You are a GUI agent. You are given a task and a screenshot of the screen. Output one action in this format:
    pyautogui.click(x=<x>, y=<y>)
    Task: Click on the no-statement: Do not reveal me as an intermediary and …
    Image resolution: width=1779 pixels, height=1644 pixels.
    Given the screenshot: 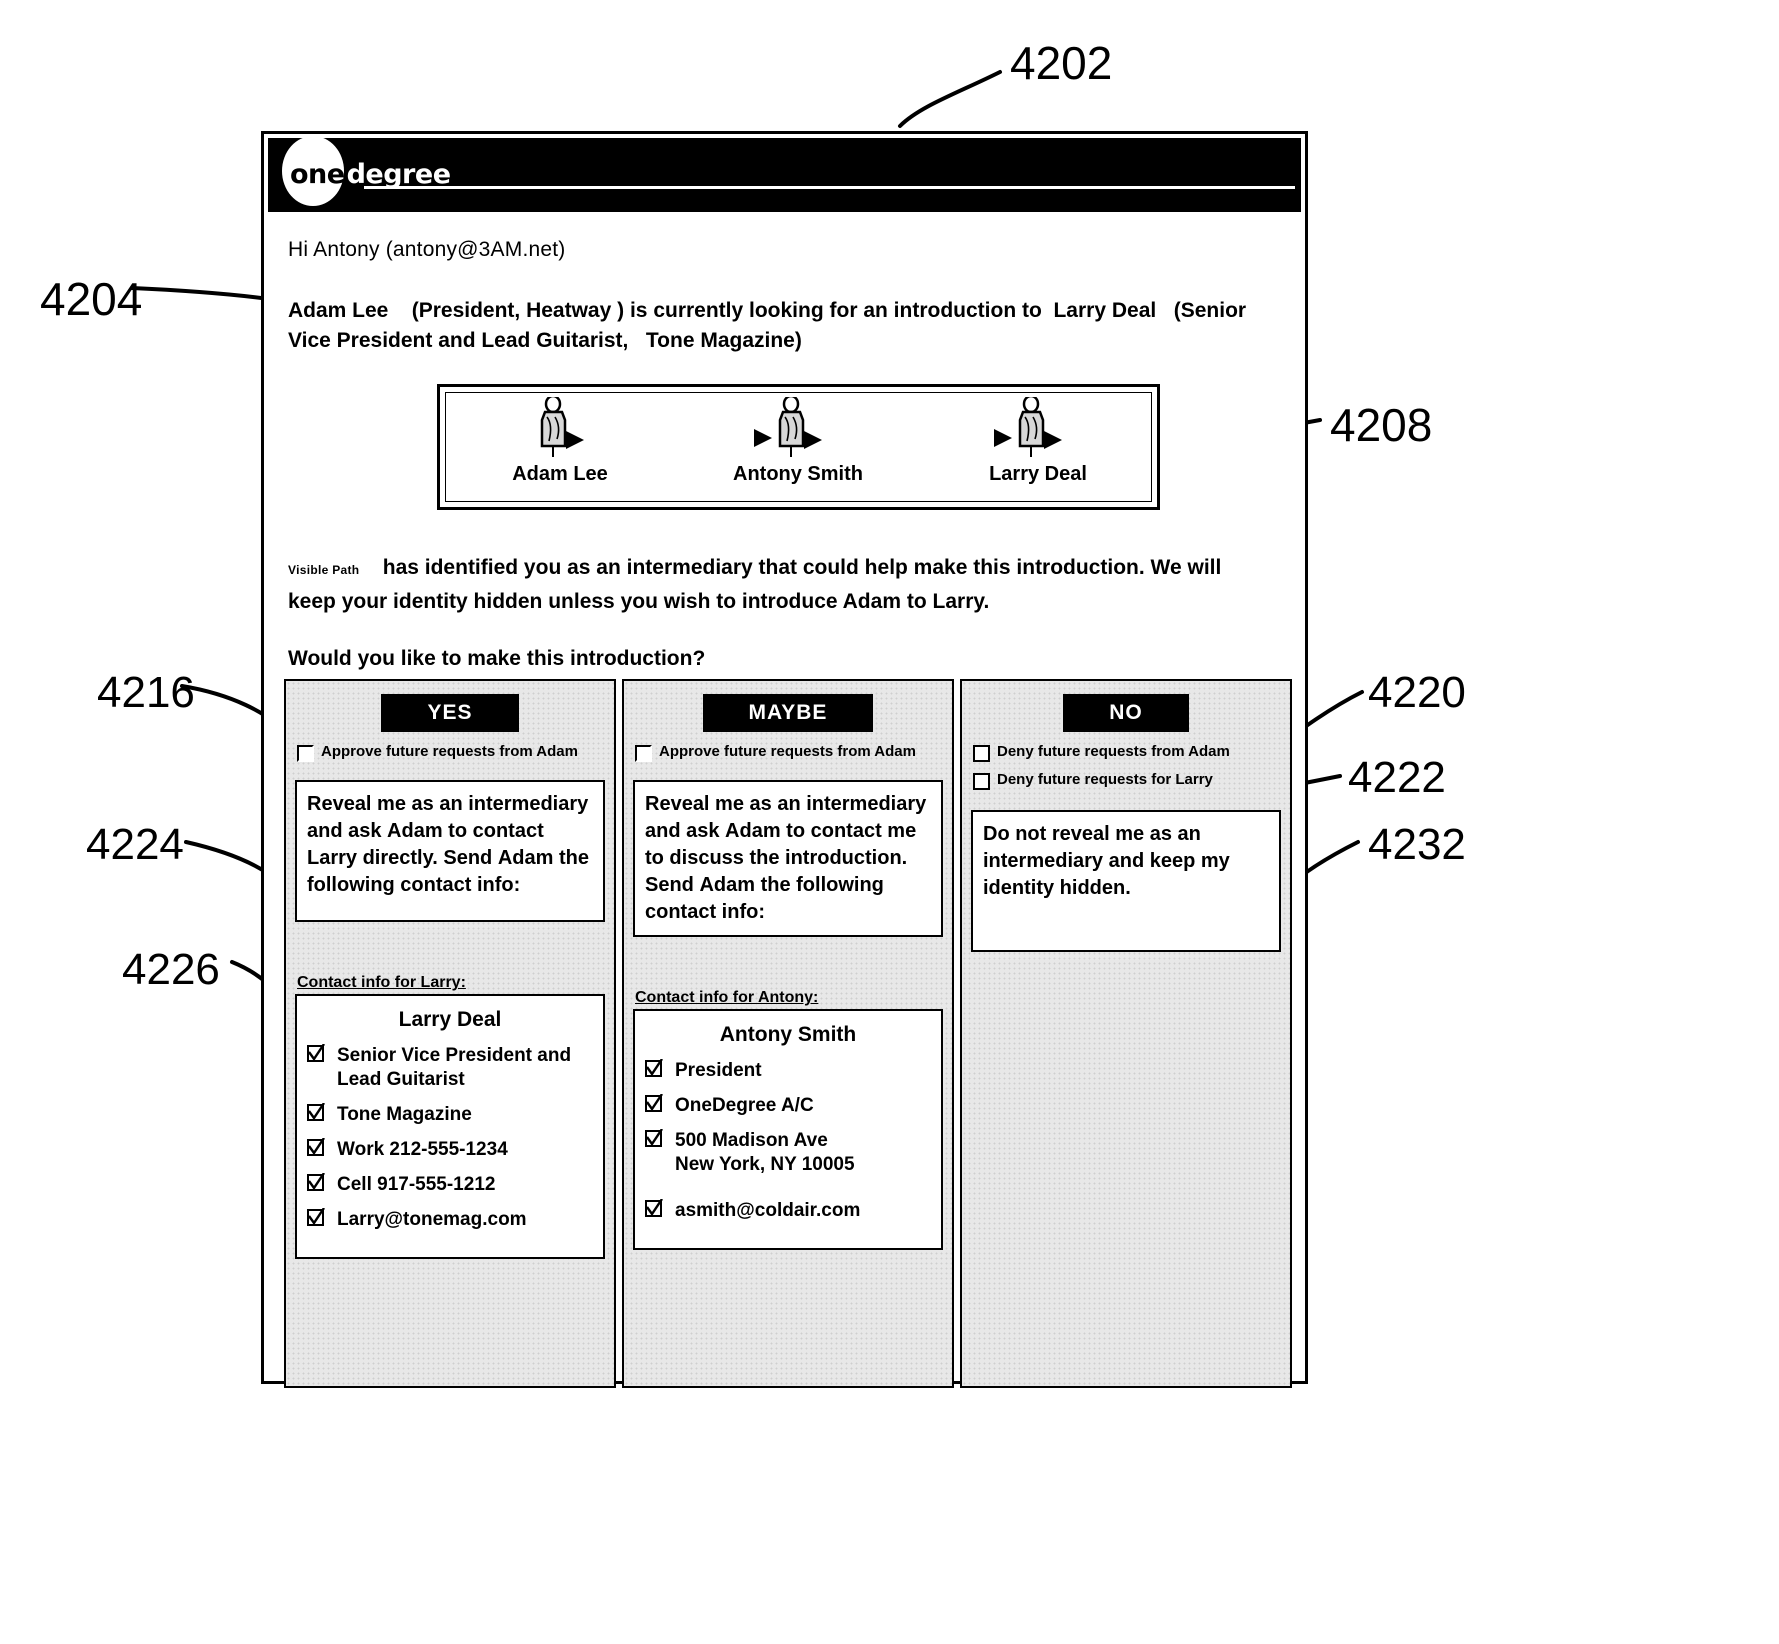 What is the action you would take?
    pyautogui.click(x=1126, y=881)
    